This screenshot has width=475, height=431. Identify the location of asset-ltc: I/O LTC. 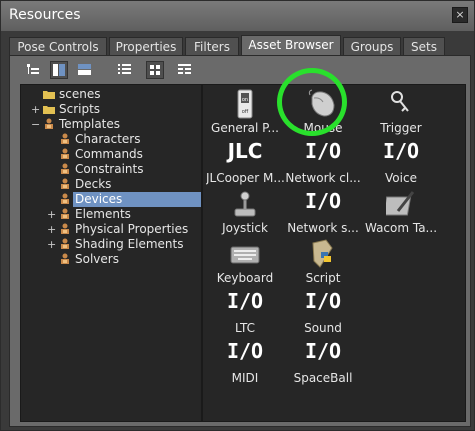
(245, 312).